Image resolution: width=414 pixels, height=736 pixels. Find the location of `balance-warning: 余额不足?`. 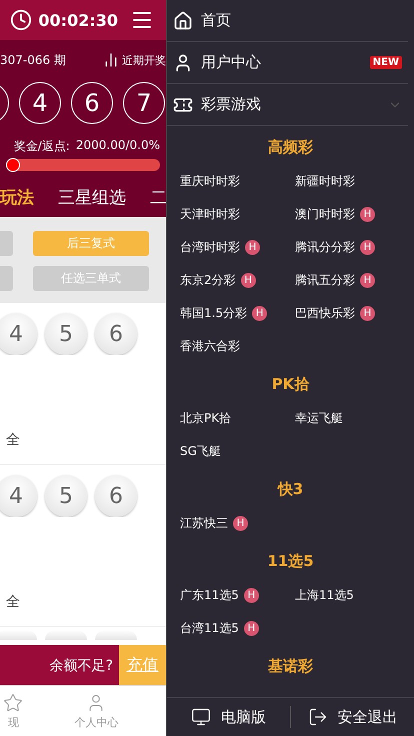

balance-warning: 余额不足? is located at coordinates (81, 665).